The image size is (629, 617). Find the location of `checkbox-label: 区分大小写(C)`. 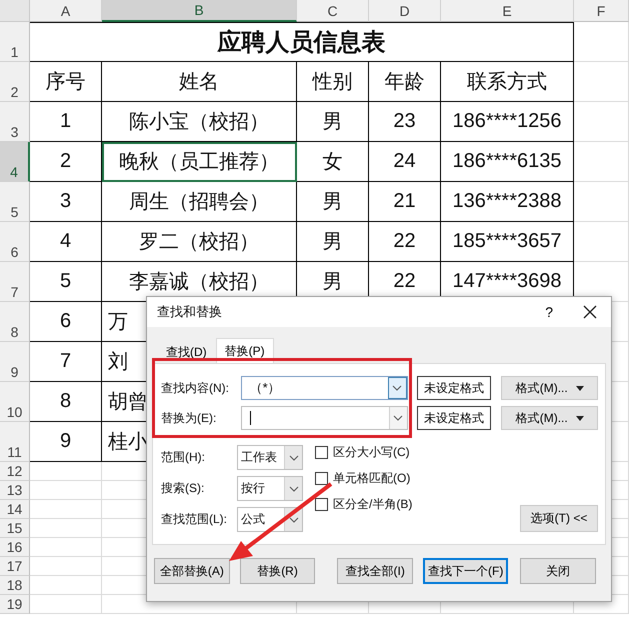

checkbox-label: 区分大小写(C) is located at coordinates (371, 452).